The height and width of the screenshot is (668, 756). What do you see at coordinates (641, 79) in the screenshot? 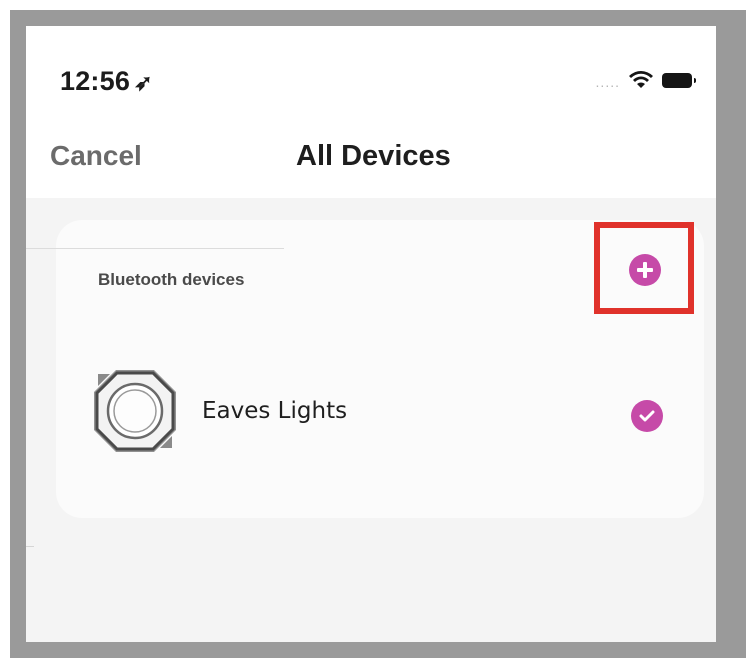
I see `wifi-icon` at bounding box center [641, 79].